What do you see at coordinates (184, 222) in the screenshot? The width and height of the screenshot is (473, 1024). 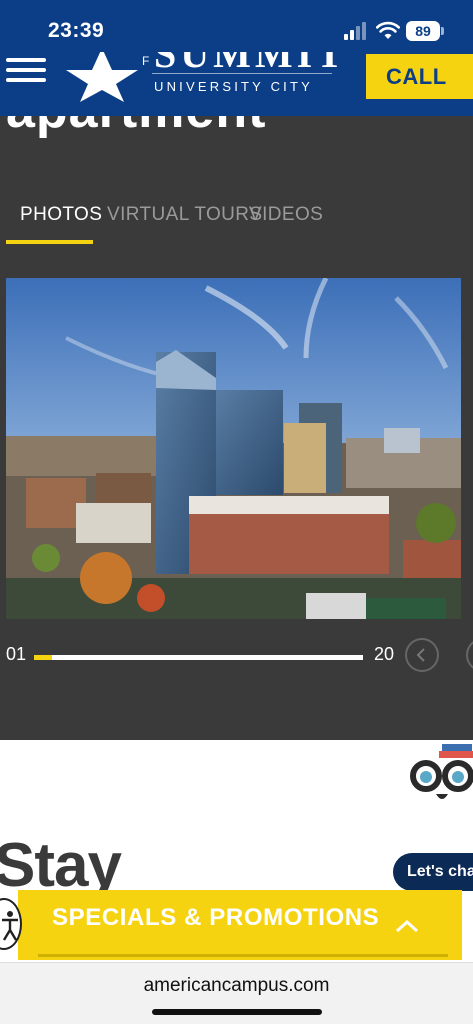 I see `tab-virtual-tours: VIRTUAL TOURS` at bounding box center [184, 222].